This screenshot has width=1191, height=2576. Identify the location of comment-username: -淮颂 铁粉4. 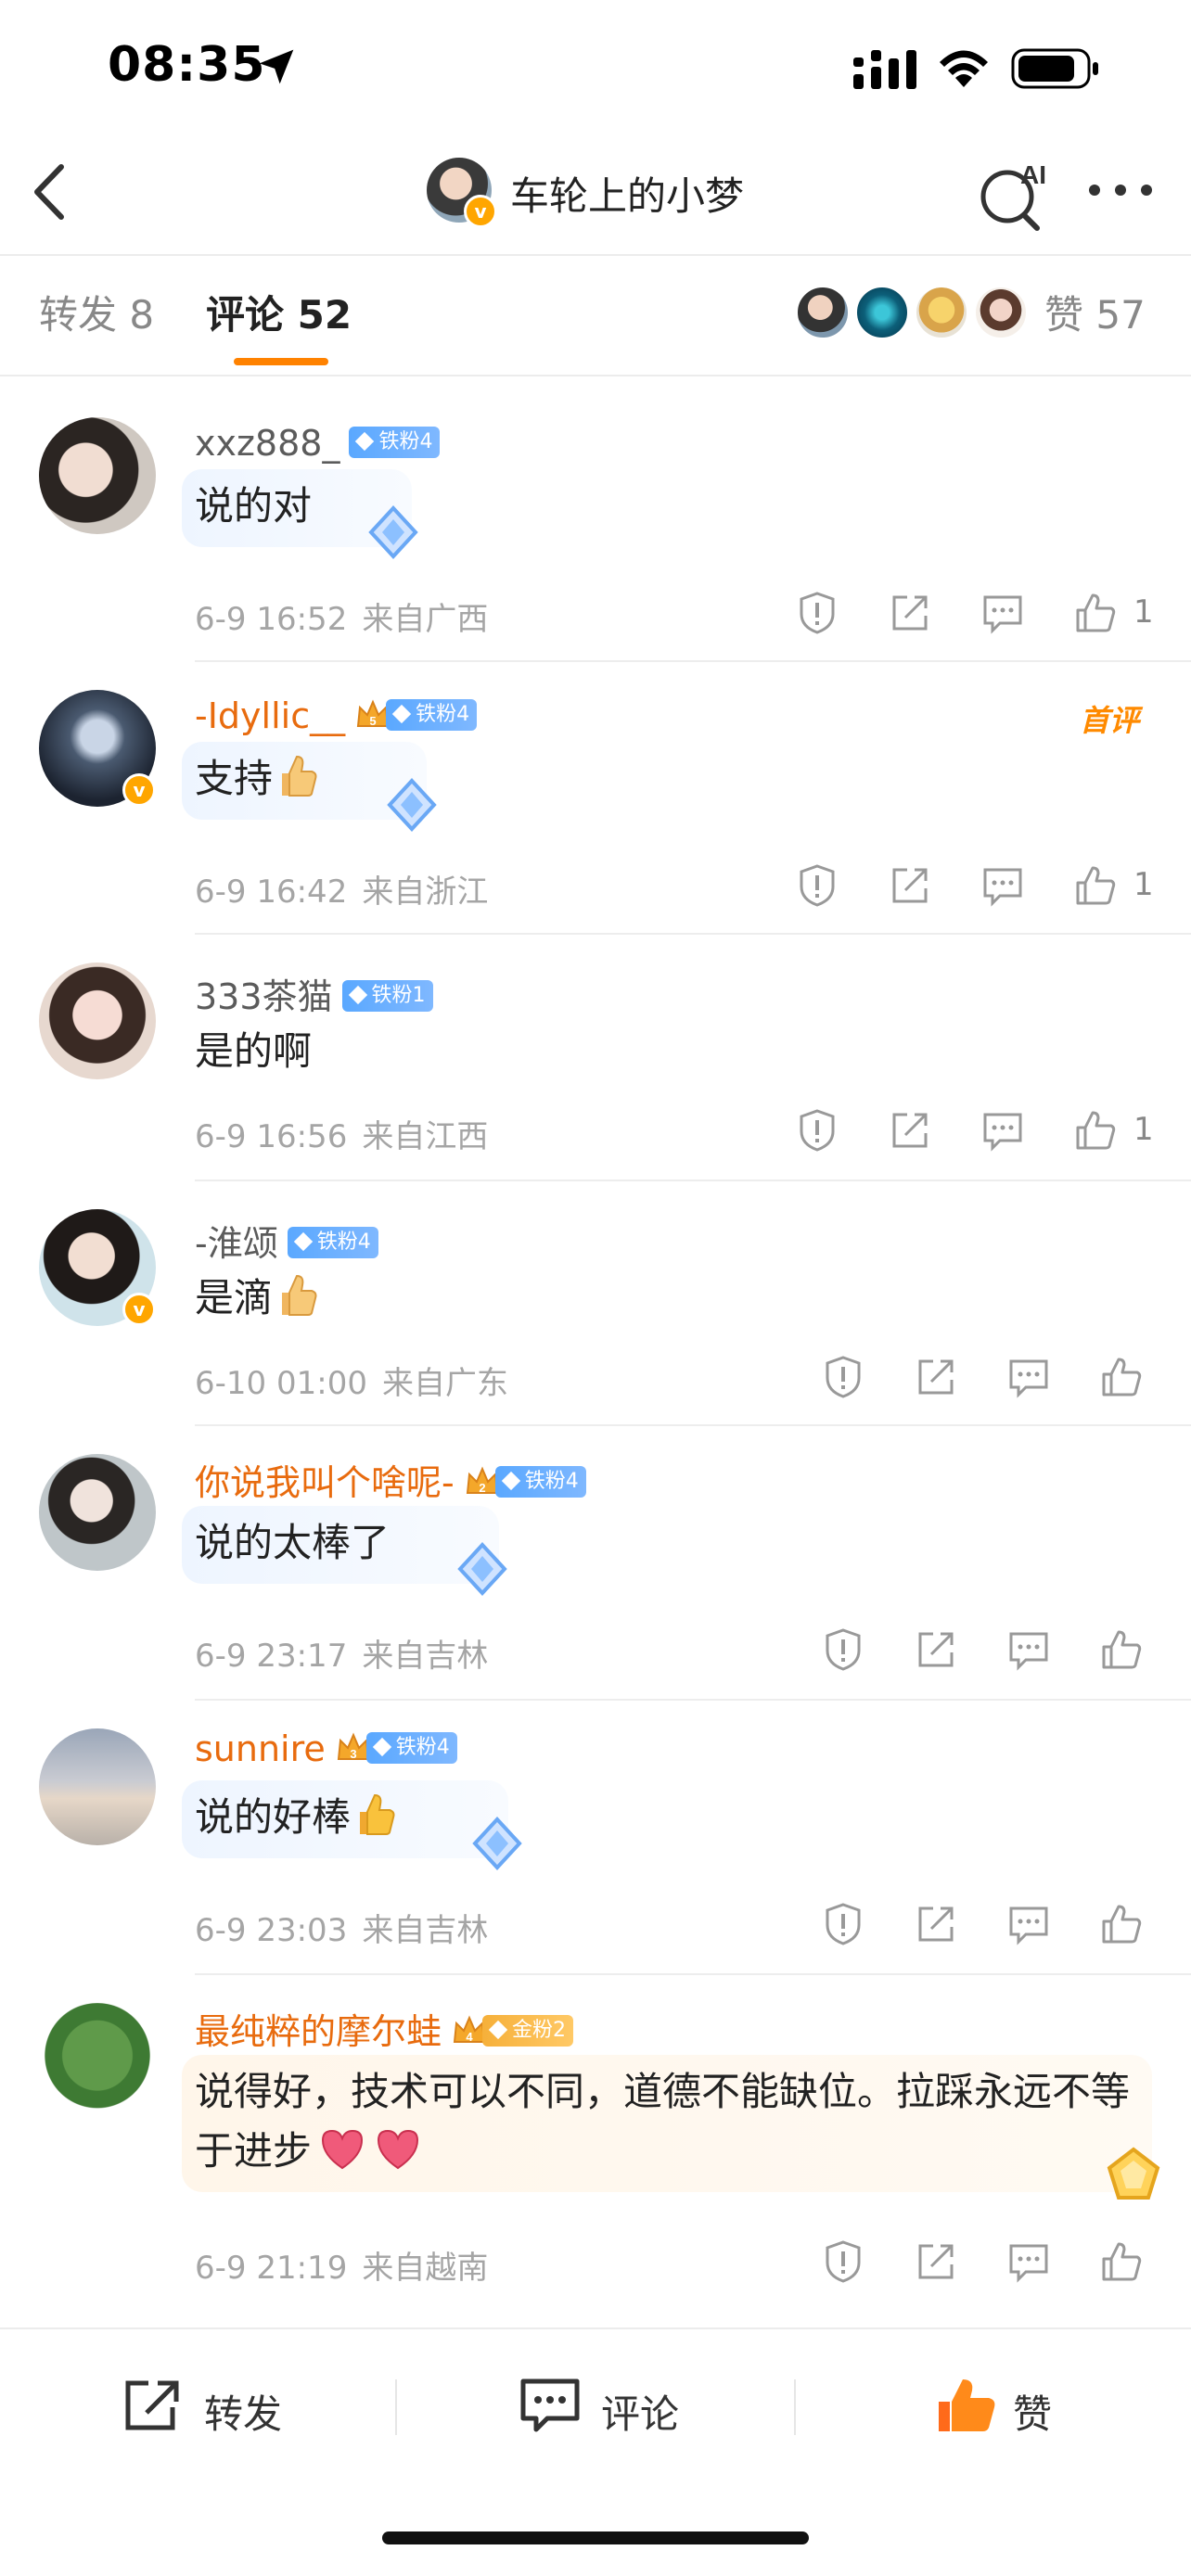
(286, 1240).